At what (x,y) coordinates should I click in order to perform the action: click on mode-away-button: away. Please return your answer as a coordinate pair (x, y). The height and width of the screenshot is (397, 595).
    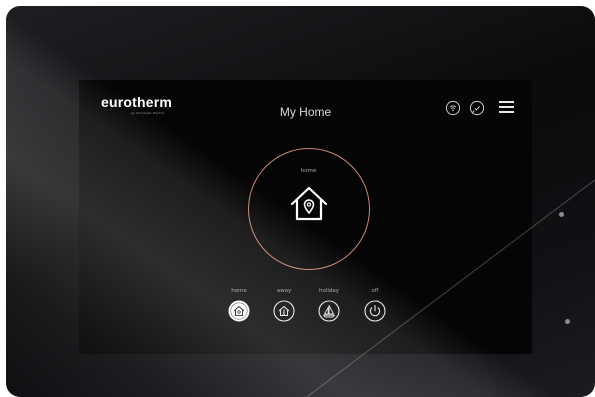
    Looking at the image, I should click on (284, 305).